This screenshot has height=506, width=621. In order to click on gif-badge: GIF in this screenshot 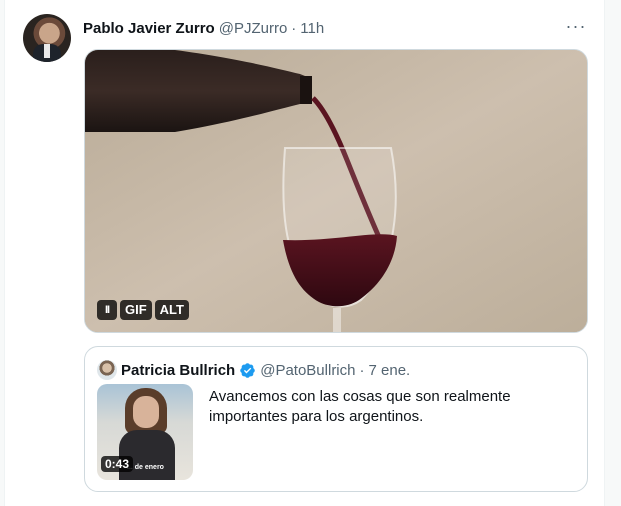, I will do `click(136, 310)`.